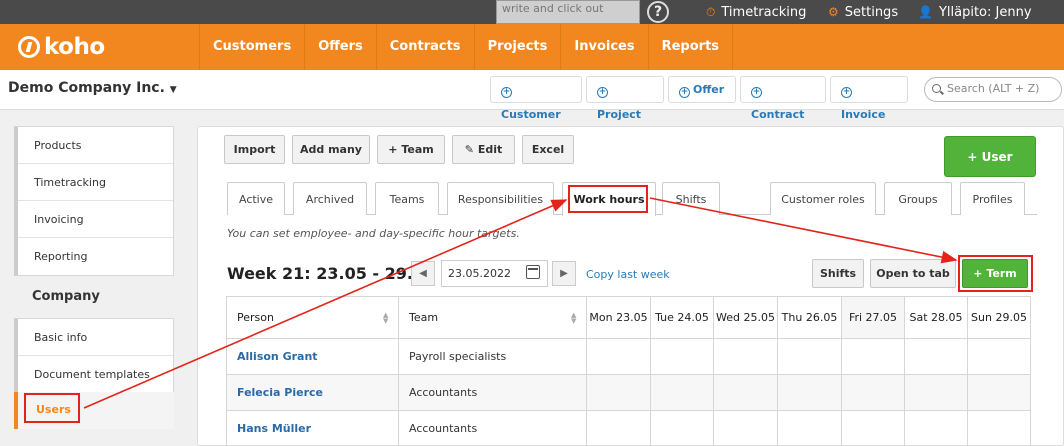  Describe the element at coordinates (658, 12) in the screenshot. I see `help-icon: ?` at that location.